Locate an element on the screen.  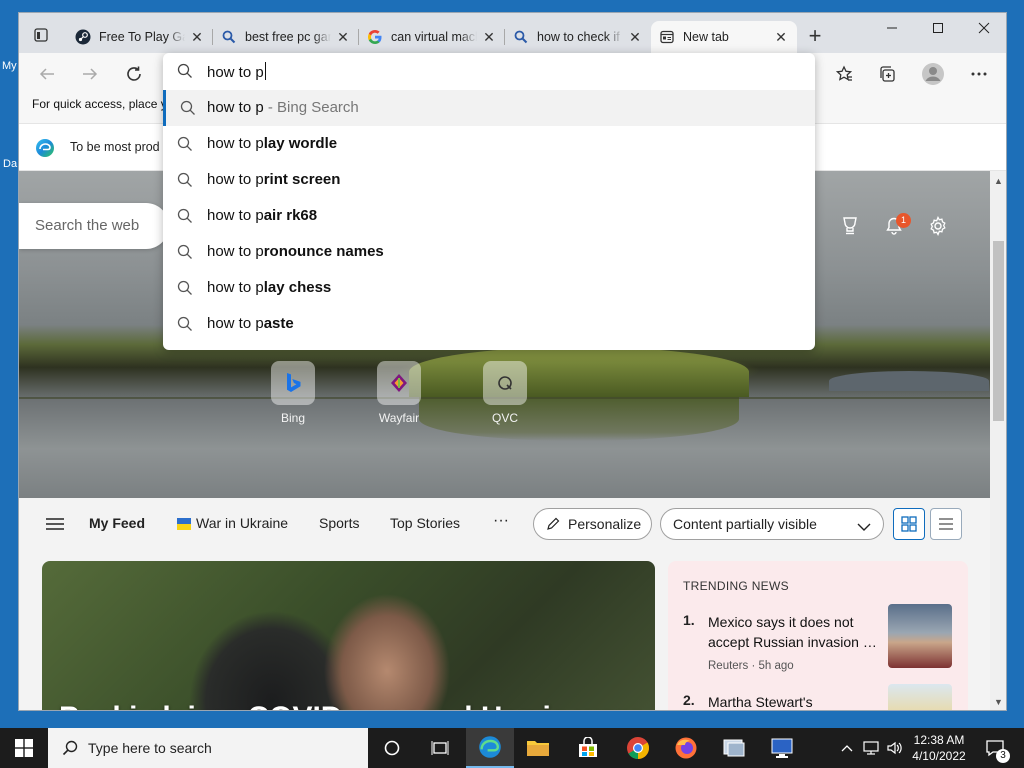
profile-avatar is located at coordinates (933, 74).